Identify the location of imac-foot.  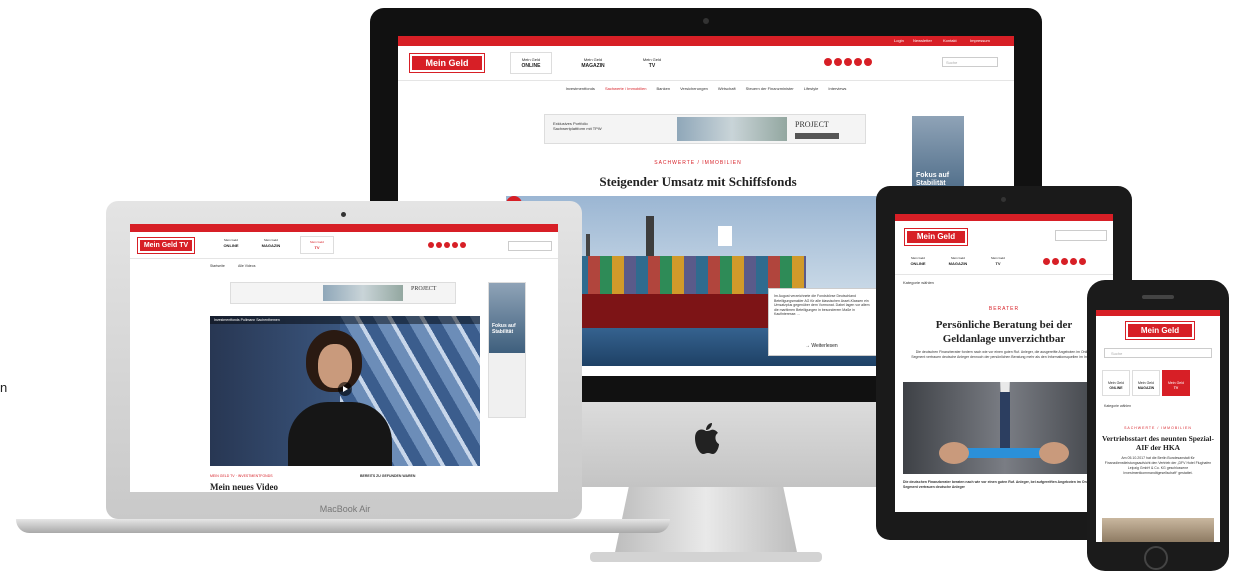
(706, 557).